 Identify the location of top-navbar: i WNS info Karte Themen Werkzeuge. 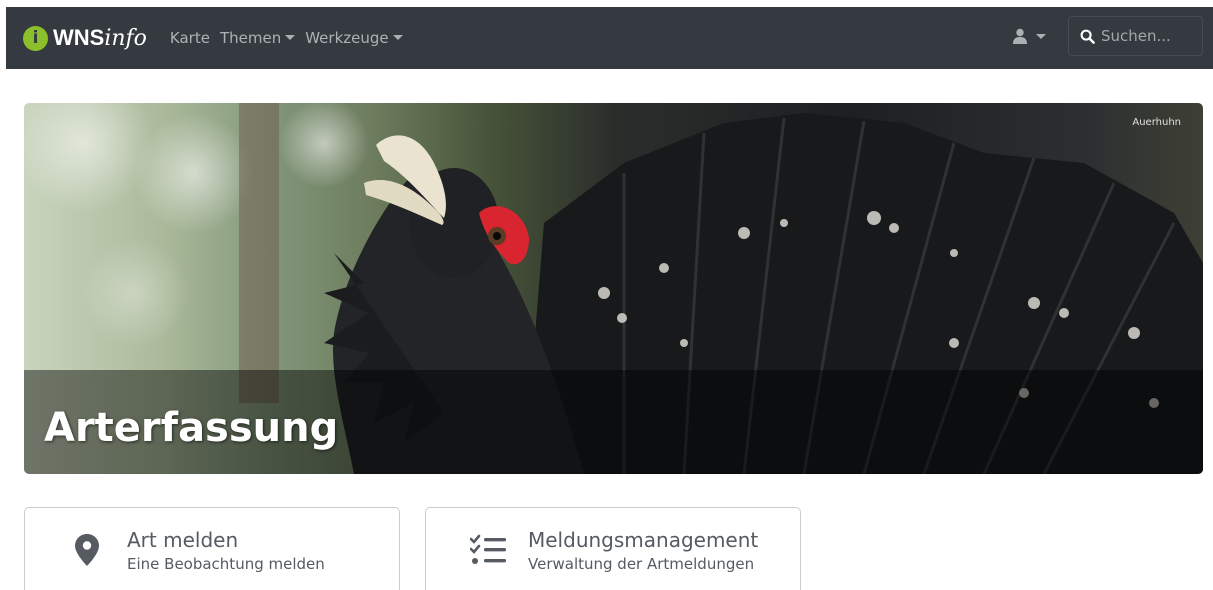
(609, 38).